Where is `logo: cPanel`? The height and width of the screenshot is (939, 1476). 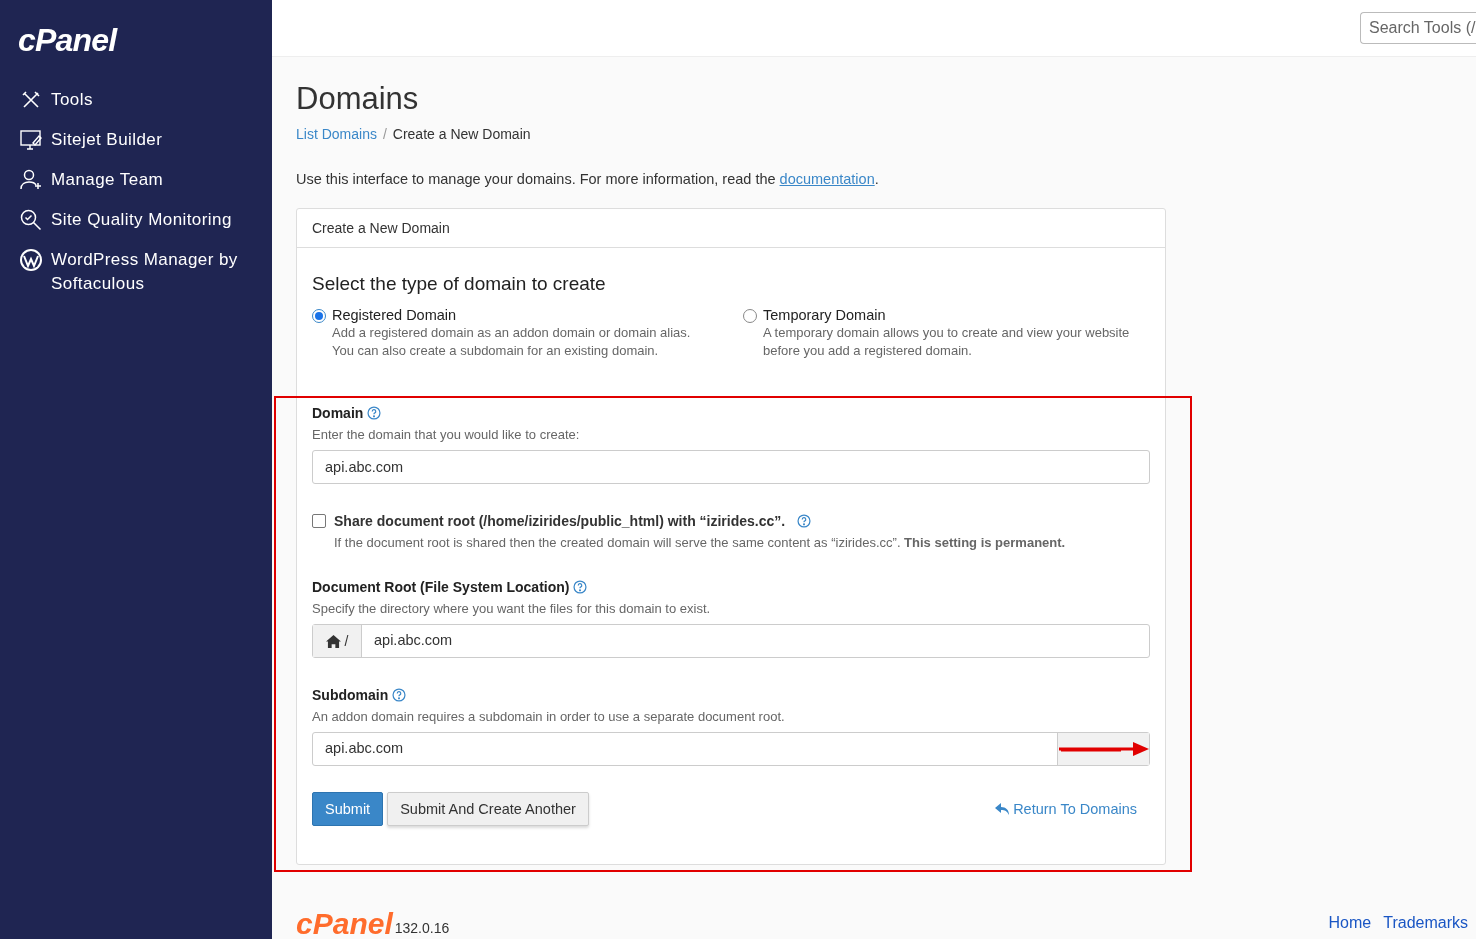 logo: cPanel is located at coordinates (67, 40).